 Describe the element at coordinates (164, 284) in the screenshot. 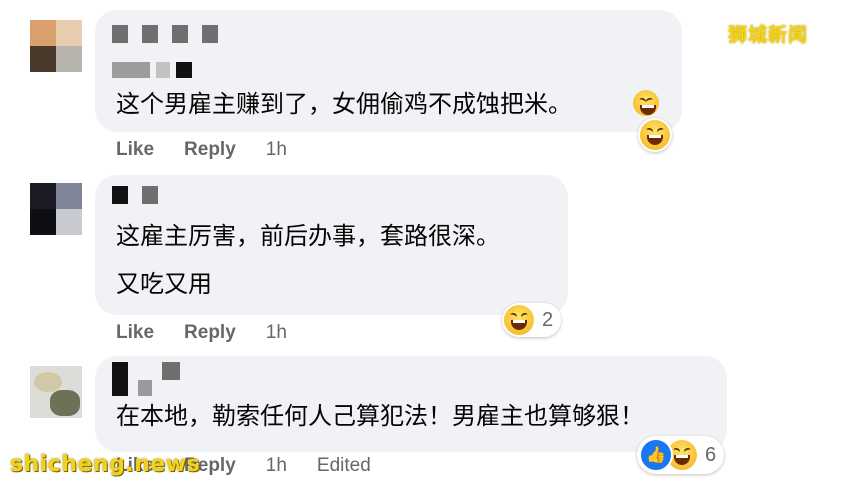

I see `comment-text-line-2: 又吃又用` at that location.